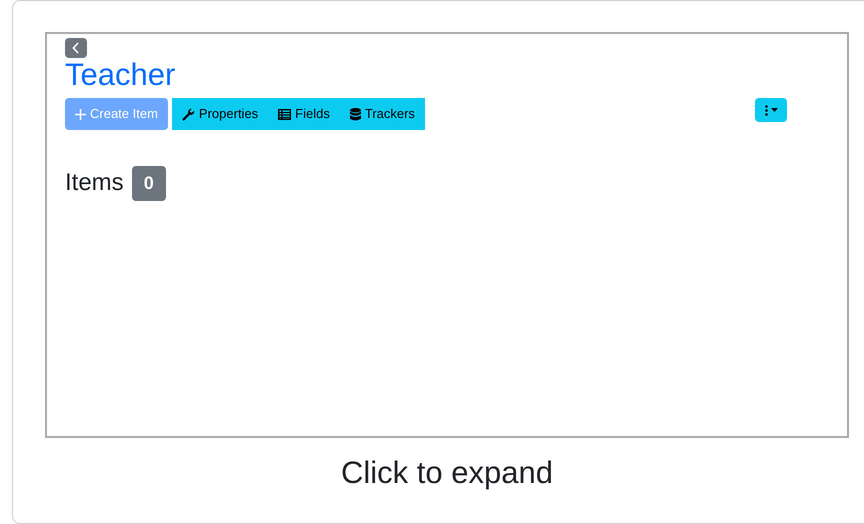 The width and height of the screenshot is (864, 524). Describe the element at coordinates (94, 183) in the screenshot. I see `section-heading: Items` at that location.